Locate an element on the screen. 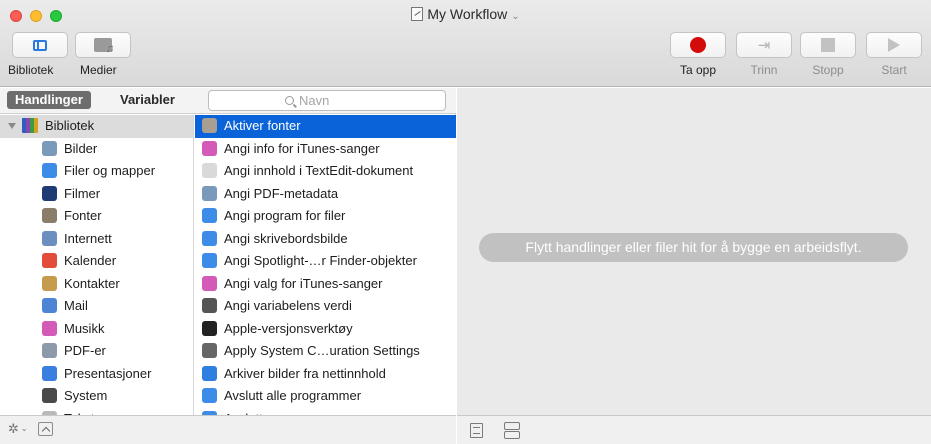 This screenshot has width=931, height=444. action-label: Aktiver fonter is located at coordinates (262, 125).